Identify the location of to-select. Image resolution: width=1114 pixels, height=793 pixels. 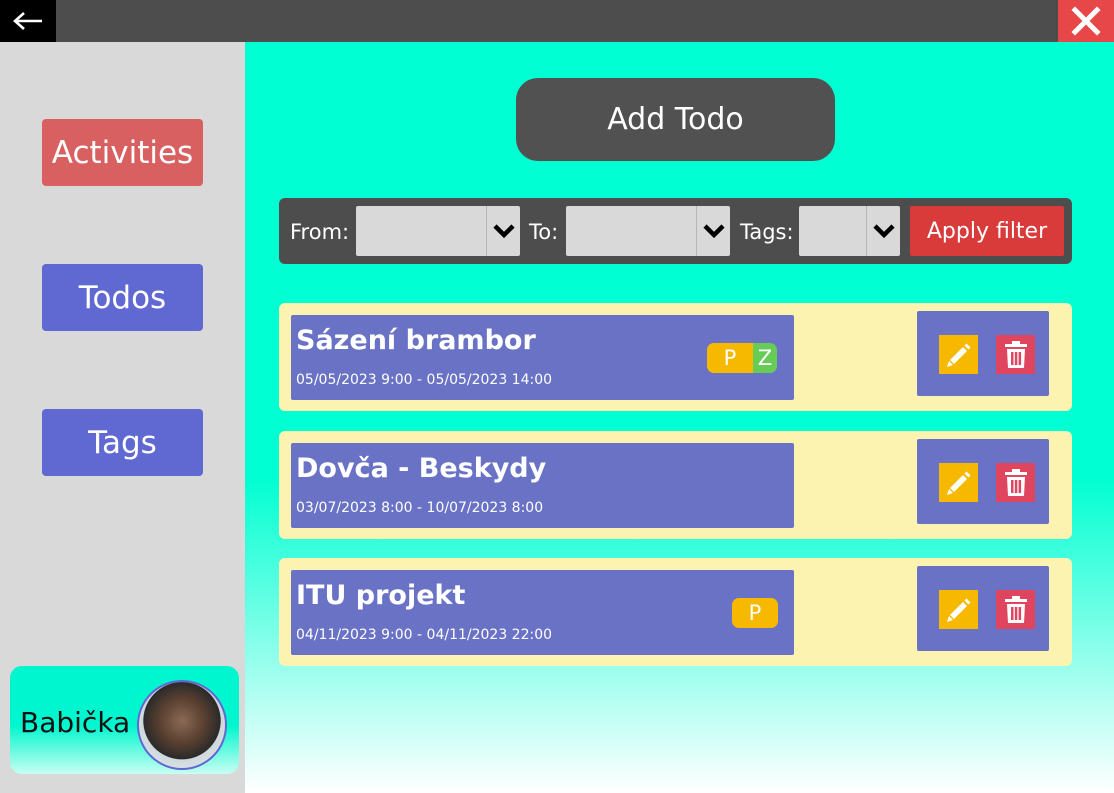
(648, 231).